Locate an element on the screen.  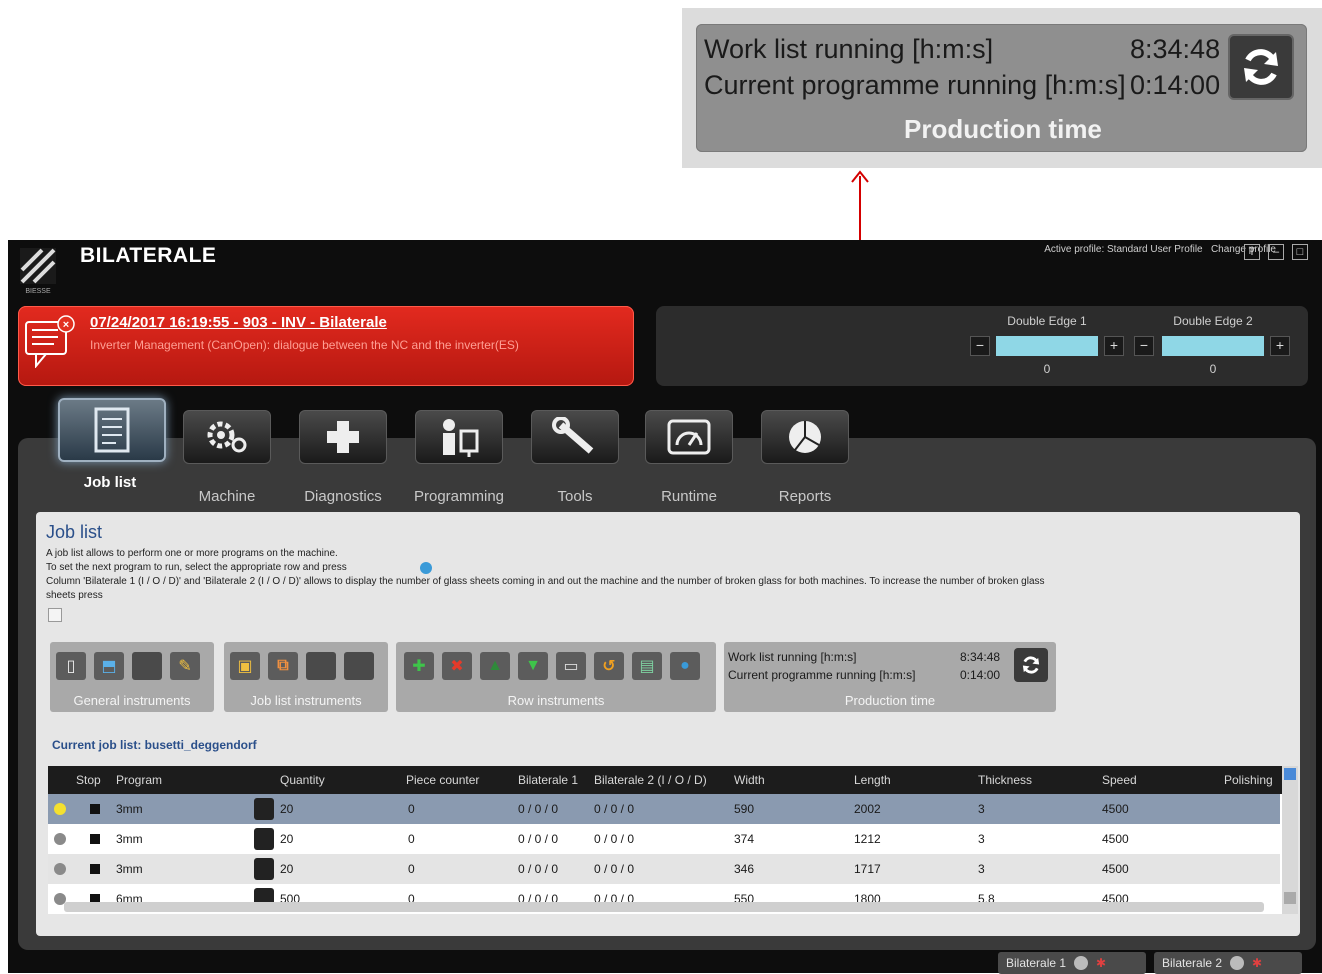
scroll-up-button is located at coordinates (1290, 774).